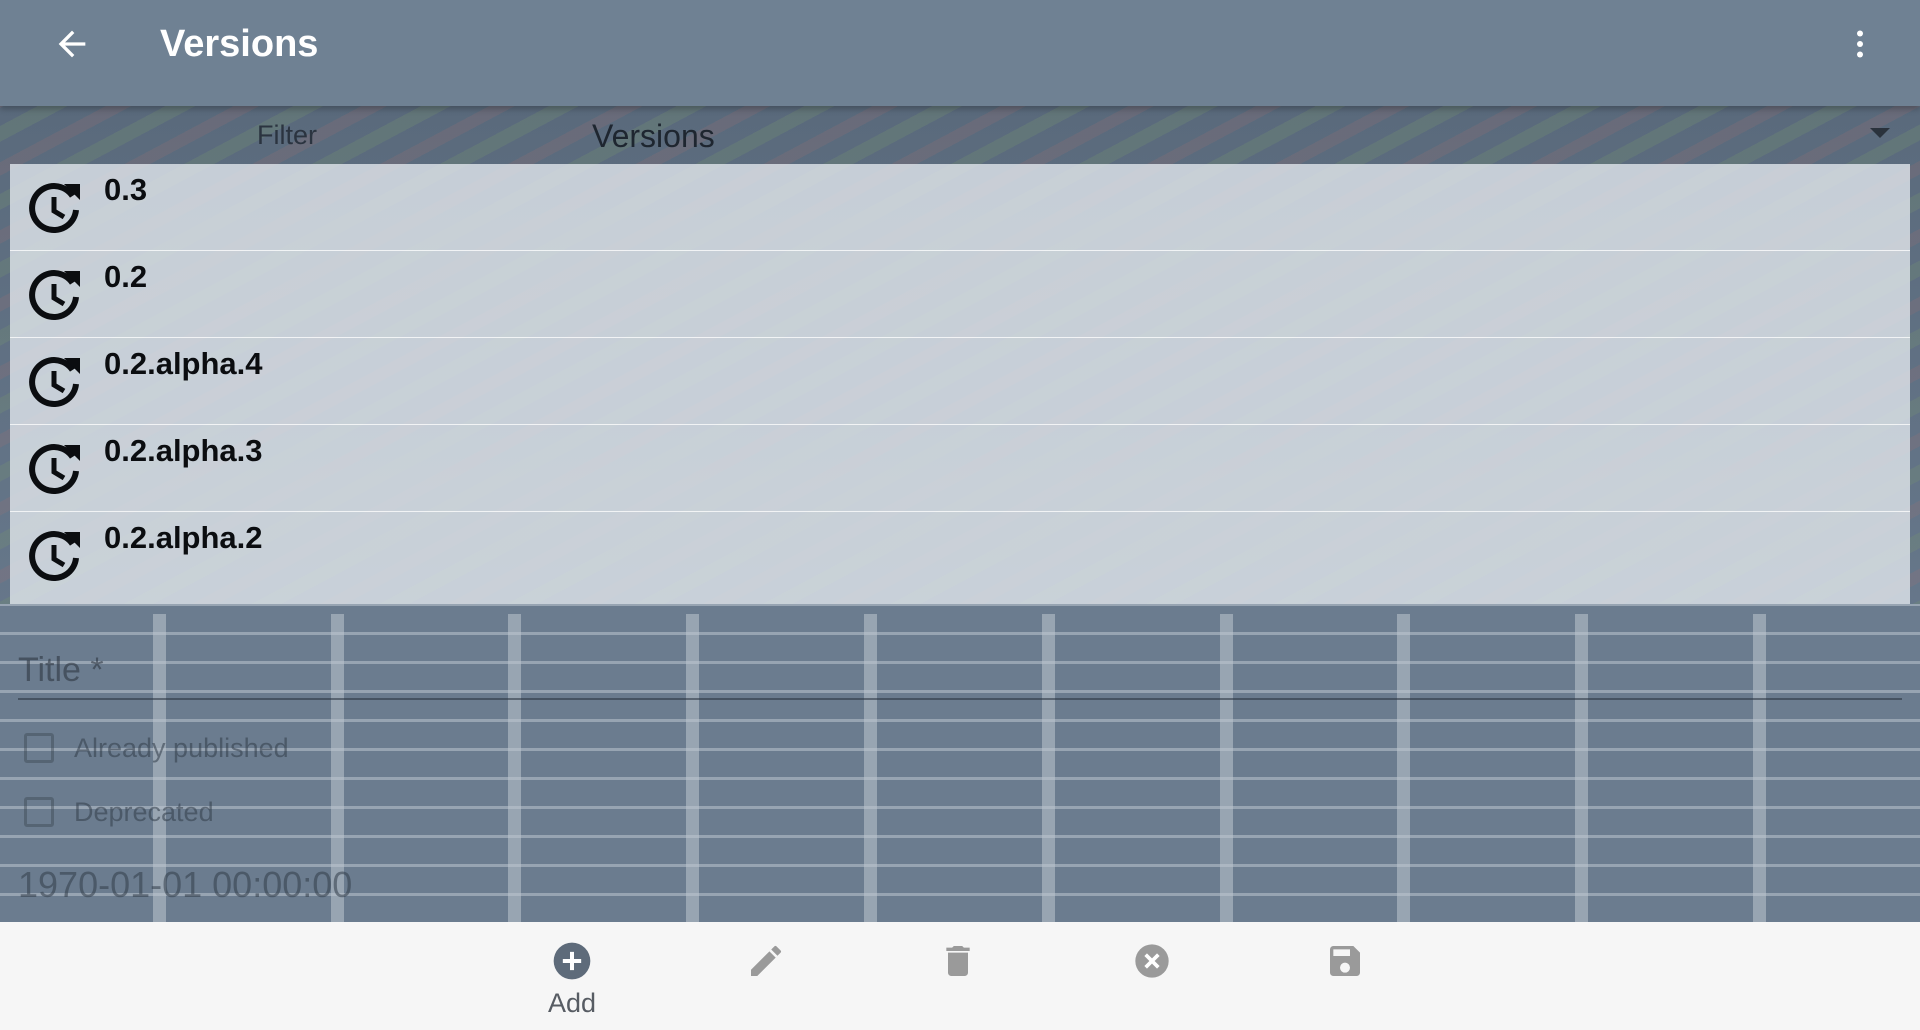 The width and height of the screenshot is (1920, 1030). I want to click on title-field, so click(960, 674).